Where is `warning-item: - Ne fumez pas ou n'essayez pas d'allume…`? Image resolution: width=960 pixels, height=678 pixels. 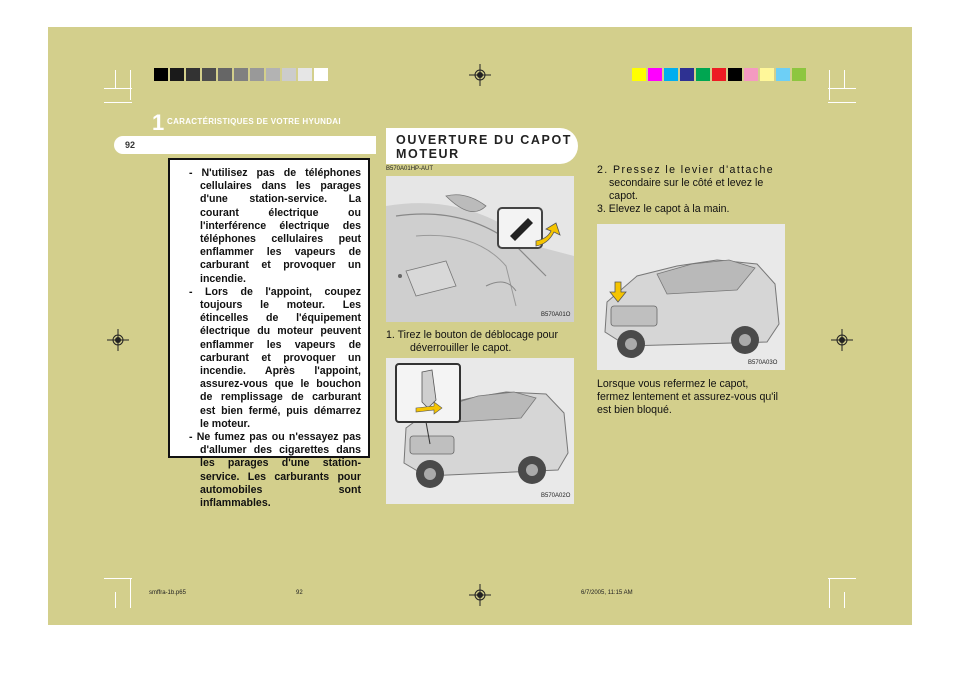 warning-item: - Ne fumez pas ou n'essayez pas d'allume… is located at coordinates (275, 470).